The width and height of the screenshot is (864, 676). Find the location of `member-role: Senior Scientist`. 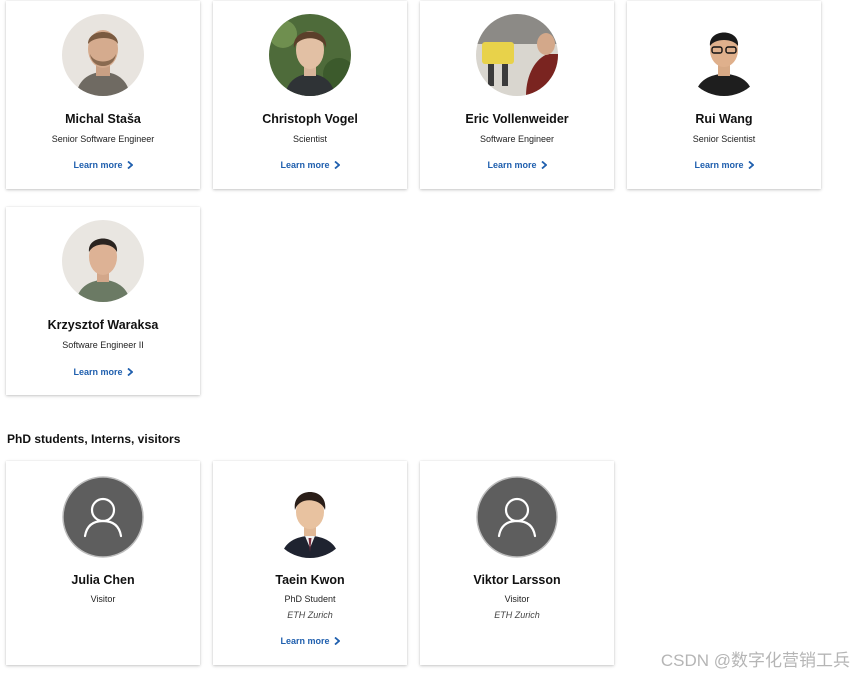

member-role: Senior Scientist is located at coordinates (724, 139).